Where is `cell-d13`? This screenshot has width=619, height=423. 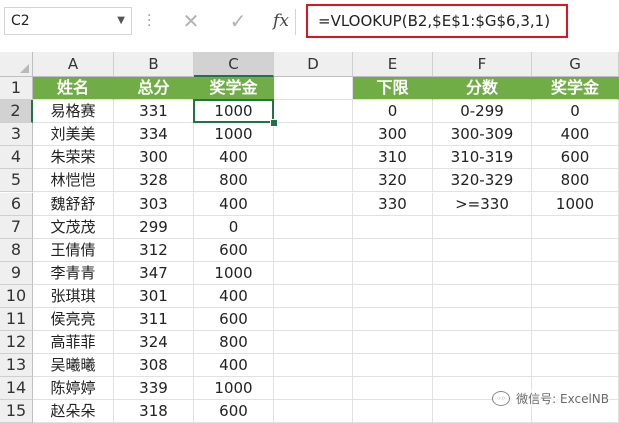
cell-d13 is located at coordinates (313, 366).